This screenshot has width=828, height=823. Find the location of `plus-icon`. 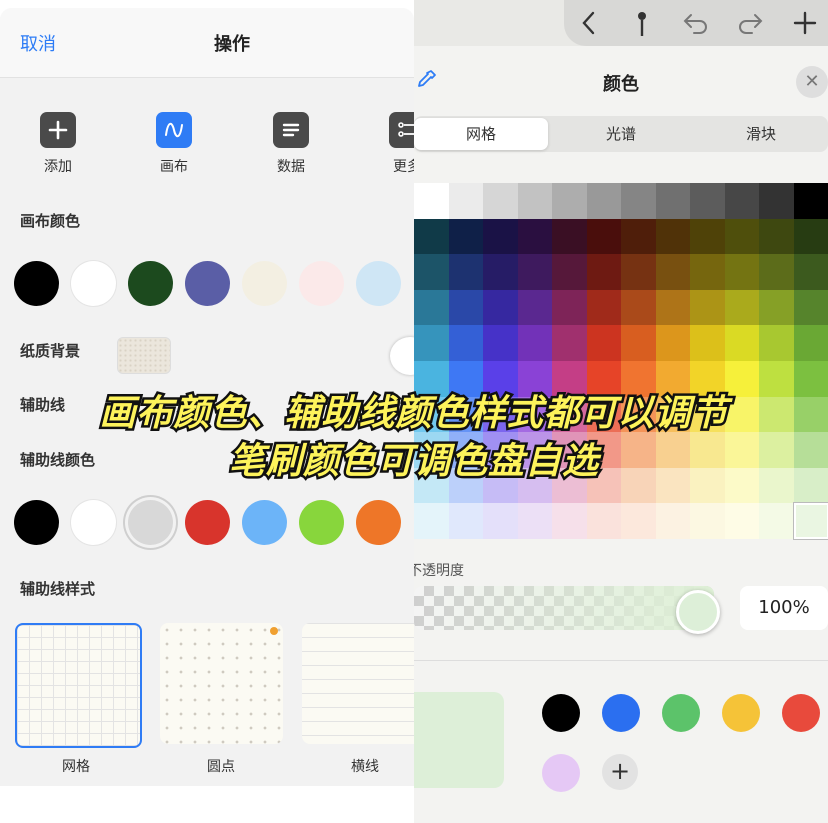

plus-icon is located at coordinates (805, 23).